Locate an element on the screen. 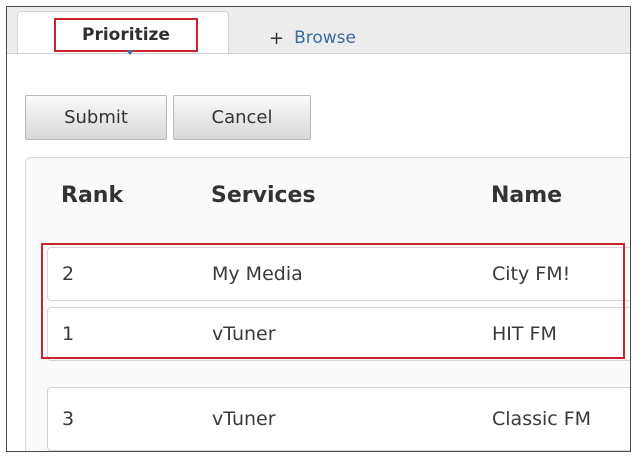 The image size is (640, 459). cell-rank: 1 is located at coordinates (68, 334).